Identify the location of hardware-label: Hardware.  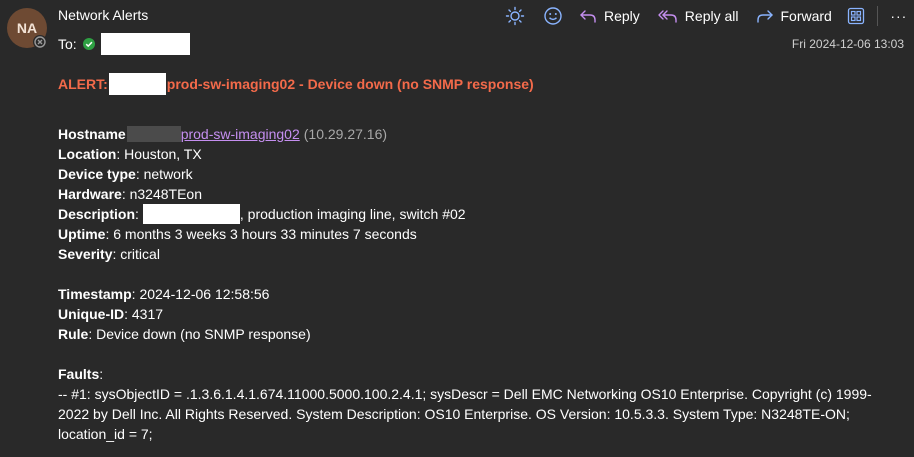
(90, 194).